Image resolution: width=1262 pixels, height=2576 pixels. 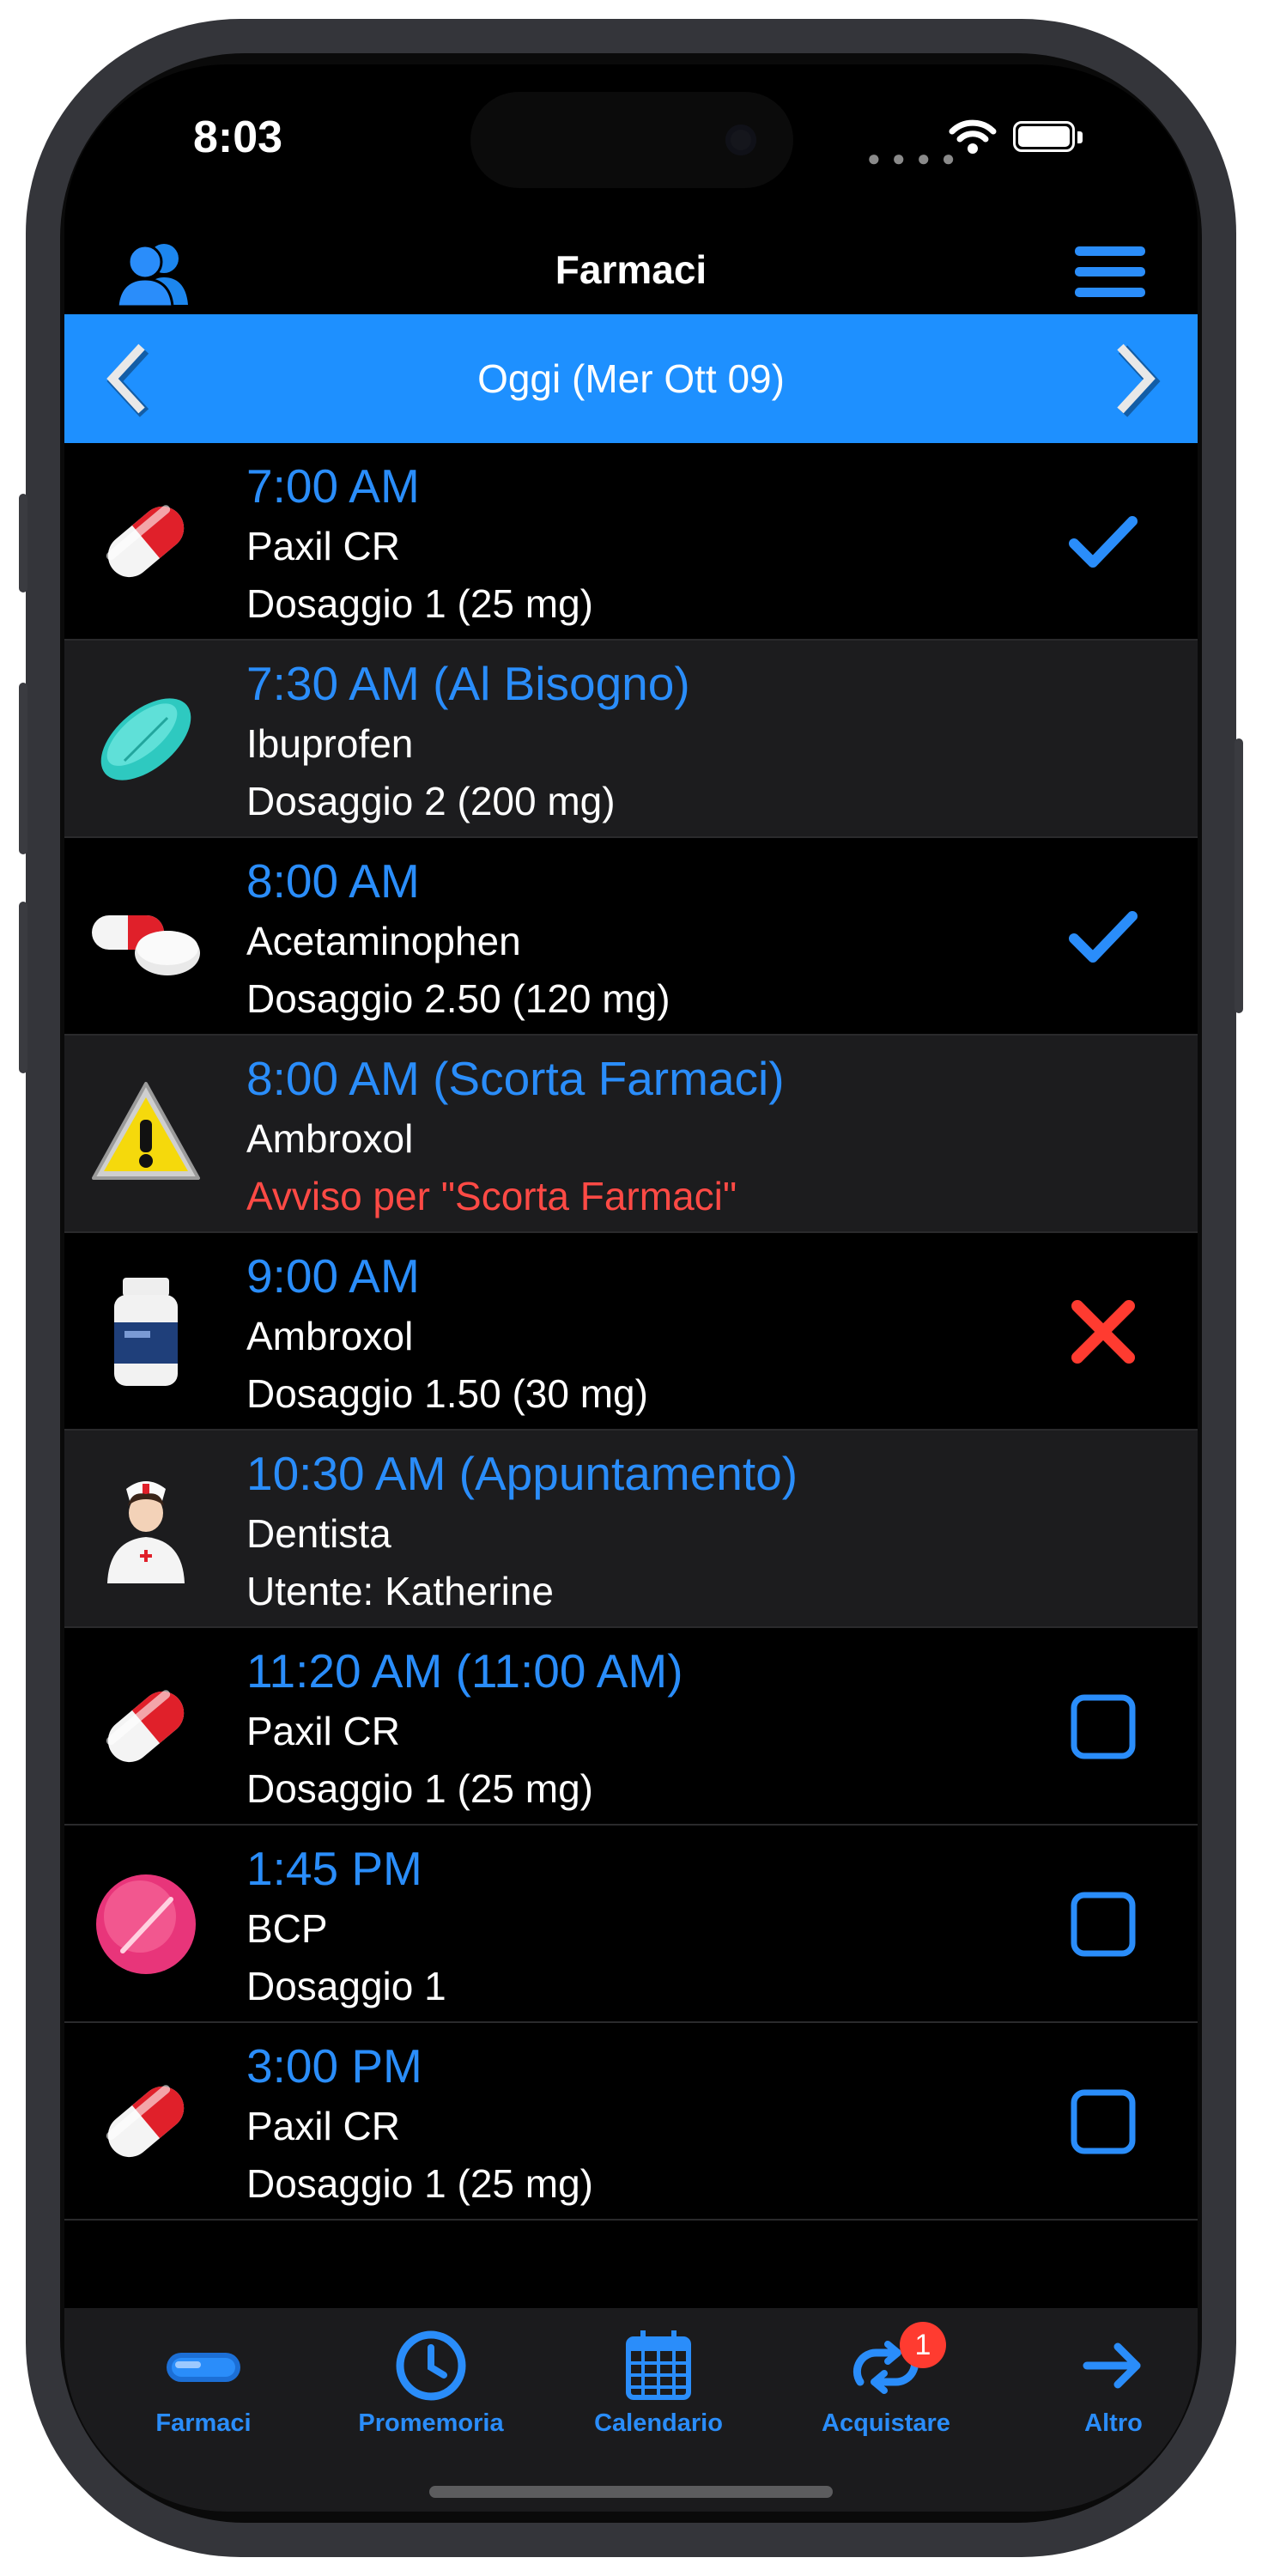 I want to click on date-bar: Oggi (Mer Ott 09), so click(x=631, y=378).